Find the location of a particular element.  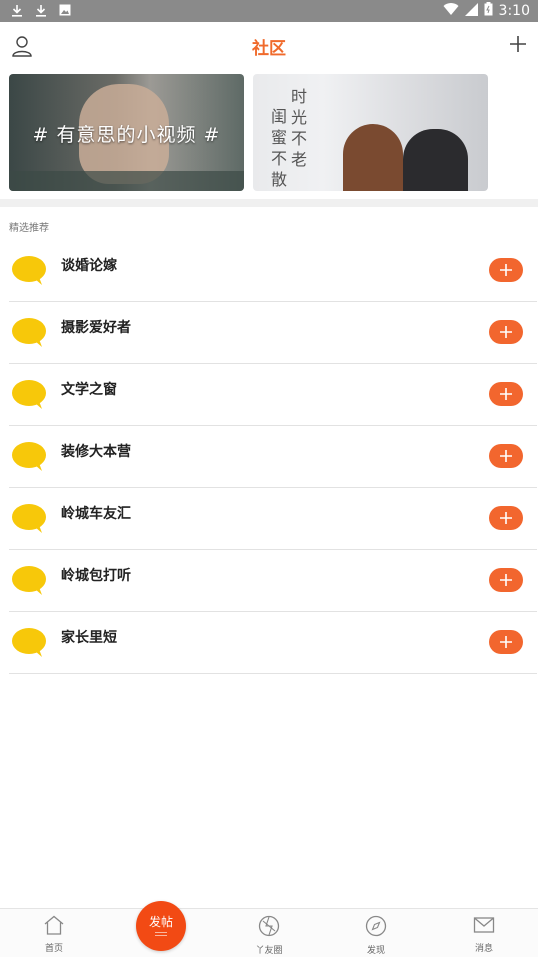

list-item: 装修大本营 is located at coordinates (273, 457).